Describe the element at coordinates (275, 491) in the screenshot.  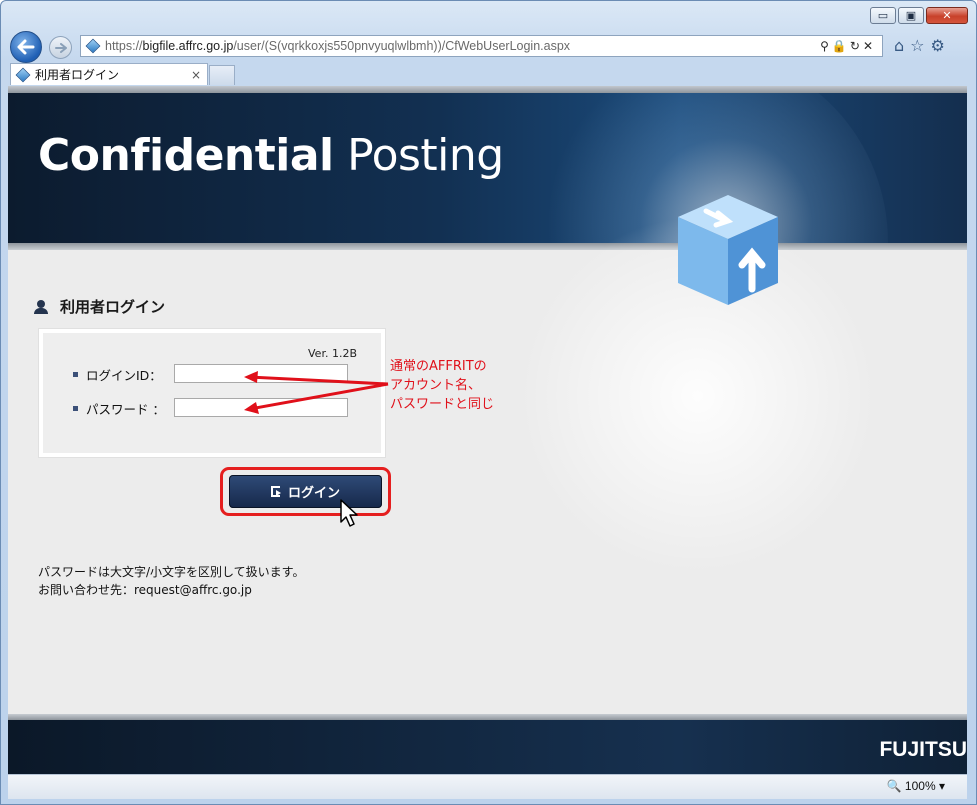
I see `login-door-icon` at that location.